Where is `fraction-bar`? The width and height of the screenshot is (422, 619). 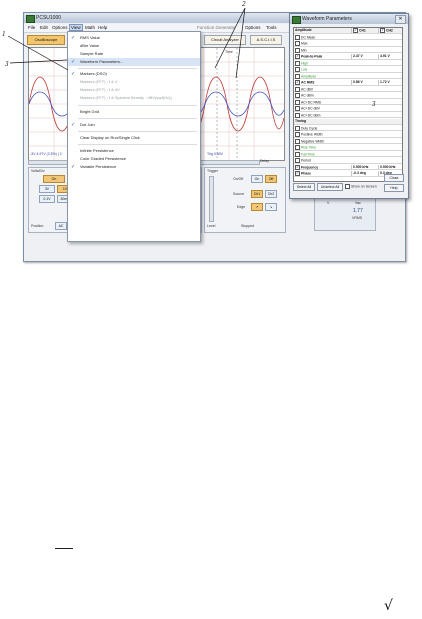 fraction-bar is located at coordinates (64, 548).